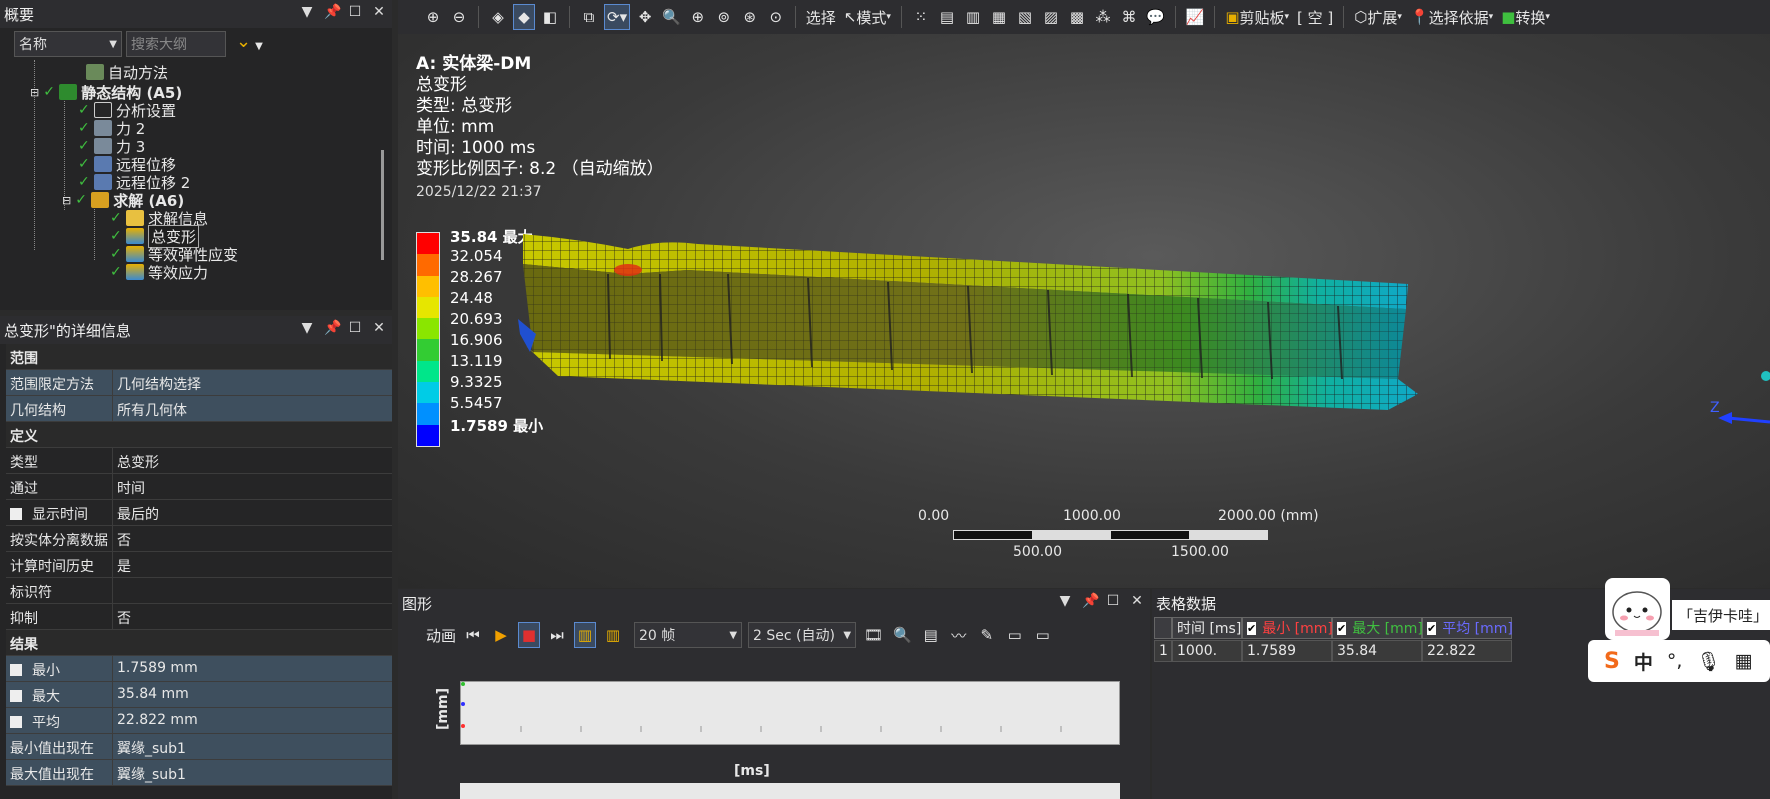 The width and height of the screenshot is (1770, 799). I want to click on zoom-out-icon: ⊖, so click(459, 17).